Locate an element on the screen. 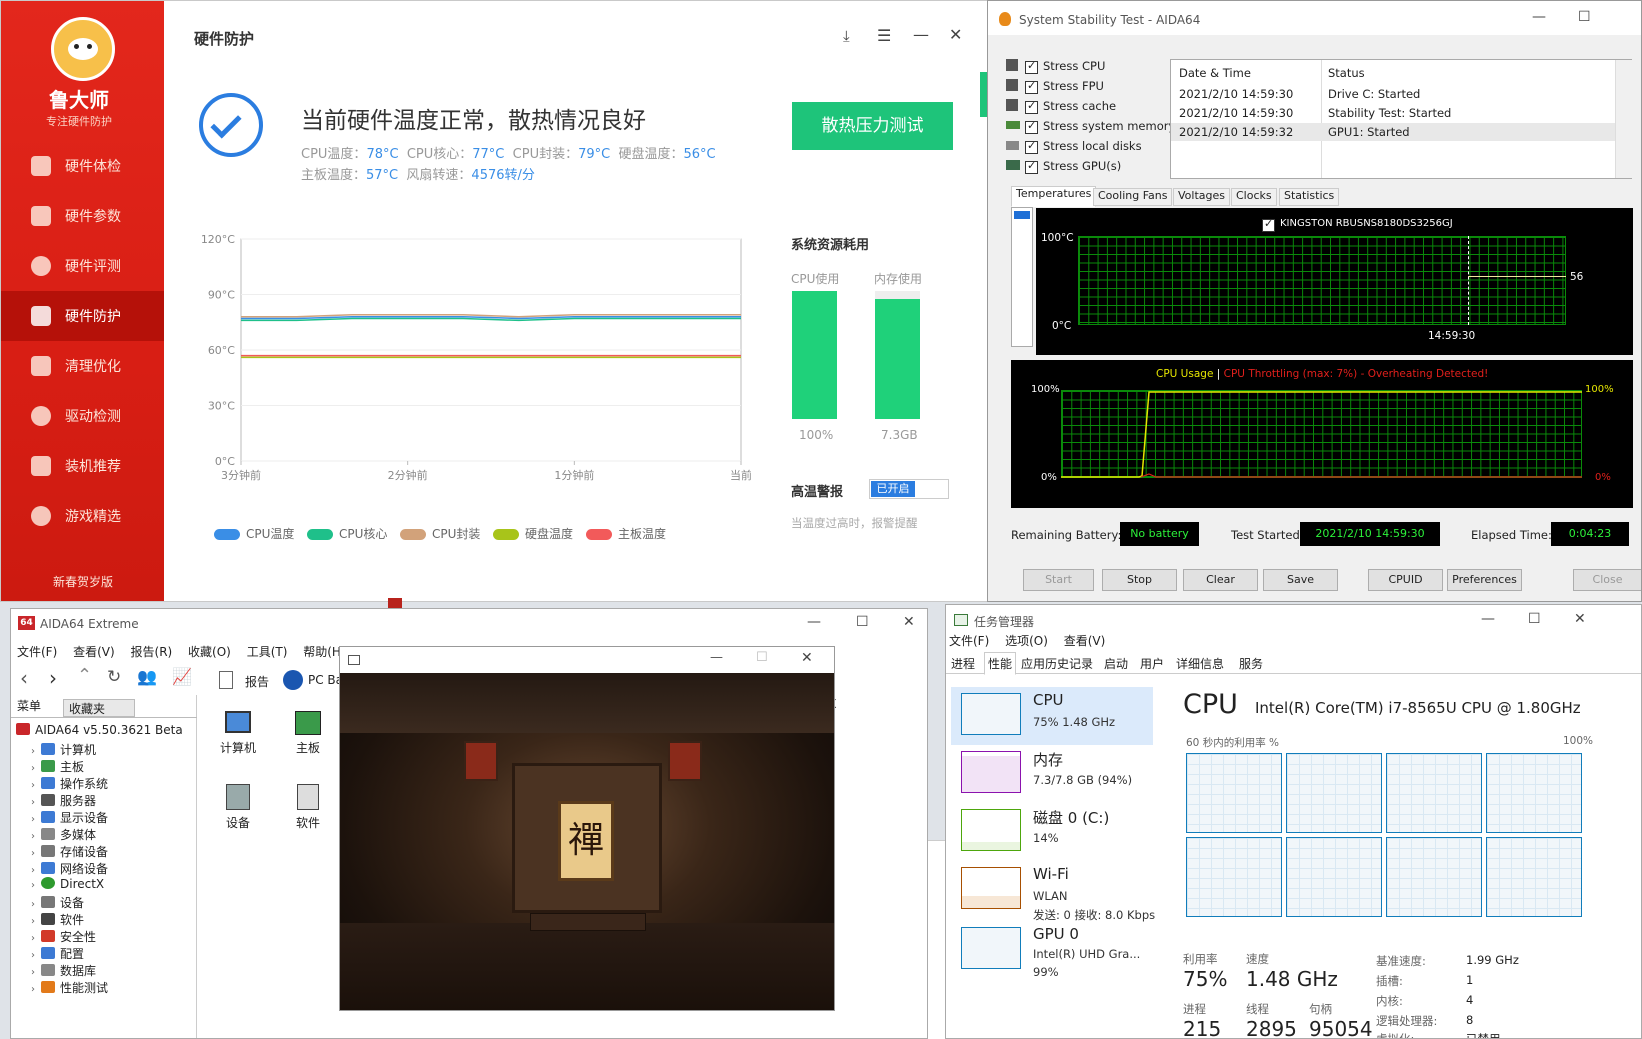 This screenshot has width=1642, height=1039. perf-item-memory: 内存 7.3/7.8 GB (94%) is located at coordinates (1052, 774).